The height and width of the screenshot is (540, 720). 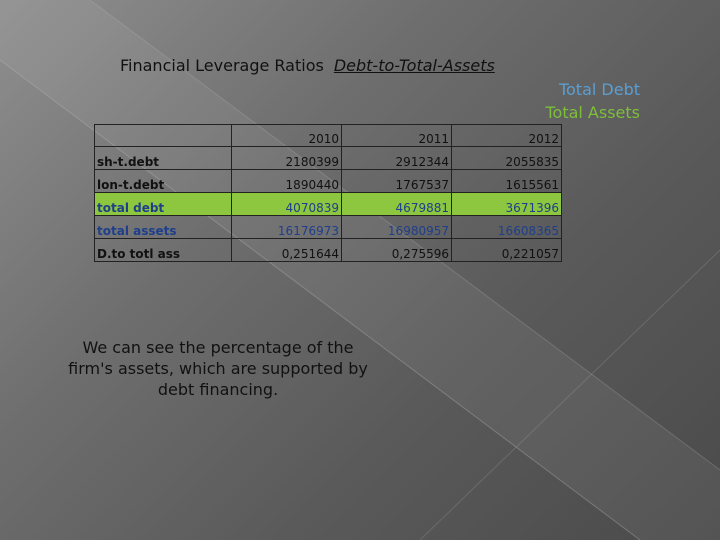 What do you see at coordinates (163, 158) in the screenshot?
I see `row-label: sh-t.debt` at bounding box center [163, 158].